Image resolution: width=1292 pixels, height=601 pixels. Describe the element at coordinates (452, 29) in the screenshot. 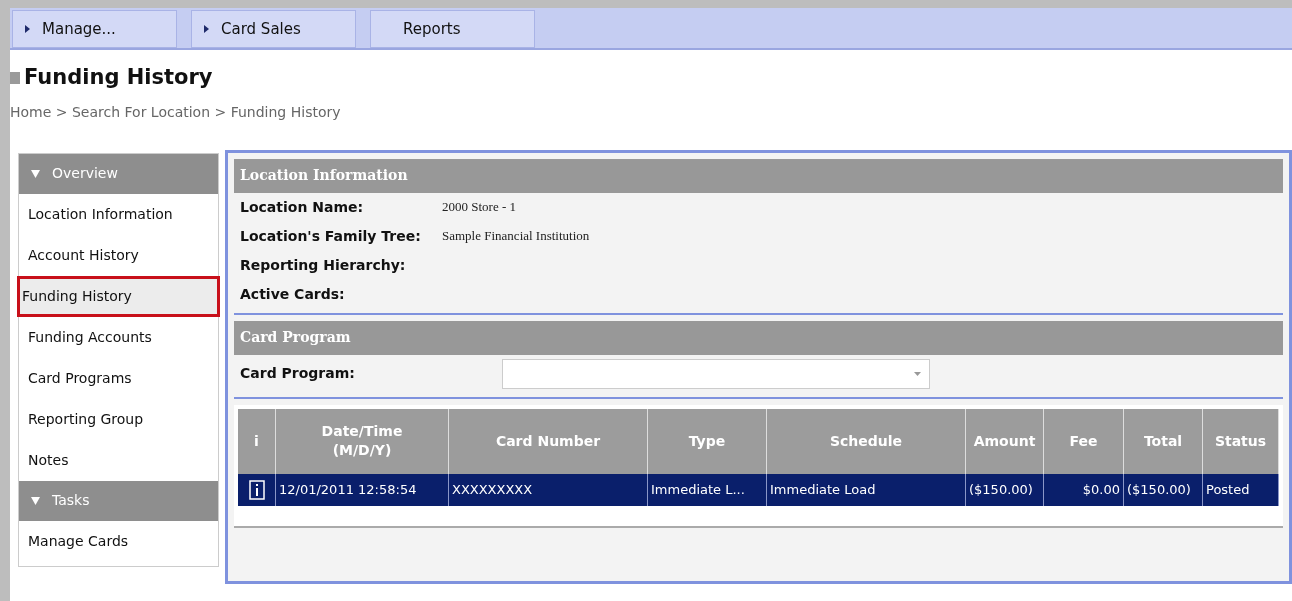

I see `menu-tab: Reports` at that location.